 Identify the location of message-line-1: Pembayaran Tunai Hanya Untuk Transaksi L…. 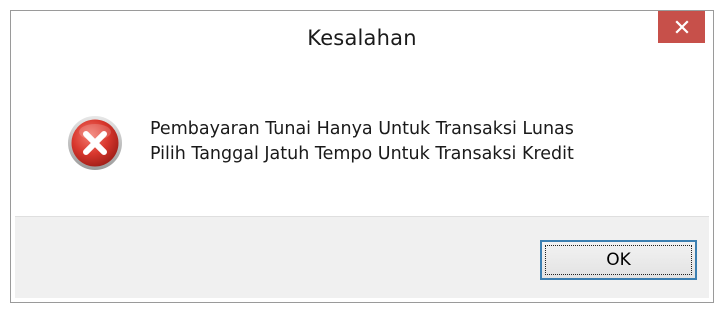
(362, 129).